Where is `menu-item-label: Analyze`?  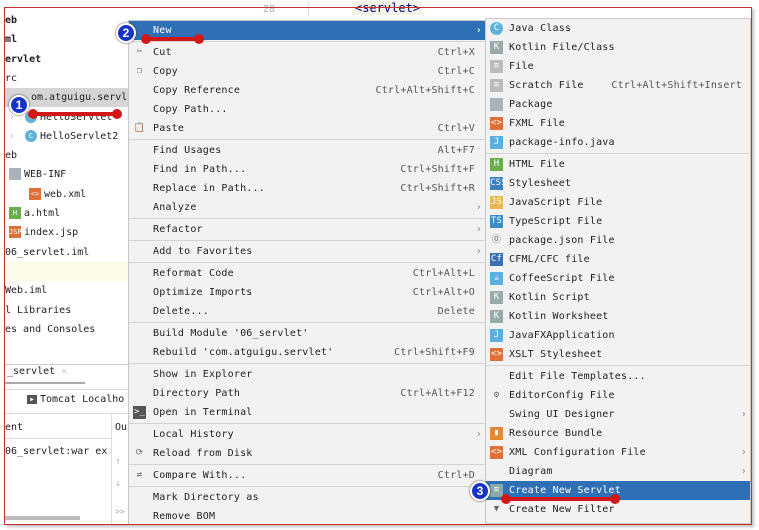 menu-item-label: Analyze is located at coordinates (175, 207).